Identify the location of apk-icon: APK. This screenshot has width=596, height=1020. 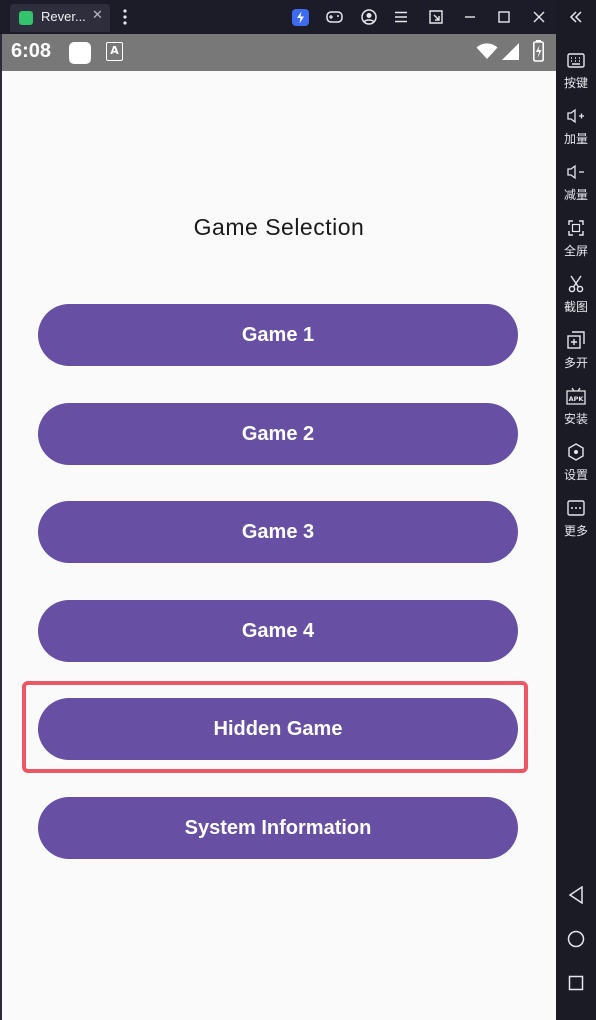
(576, 396).